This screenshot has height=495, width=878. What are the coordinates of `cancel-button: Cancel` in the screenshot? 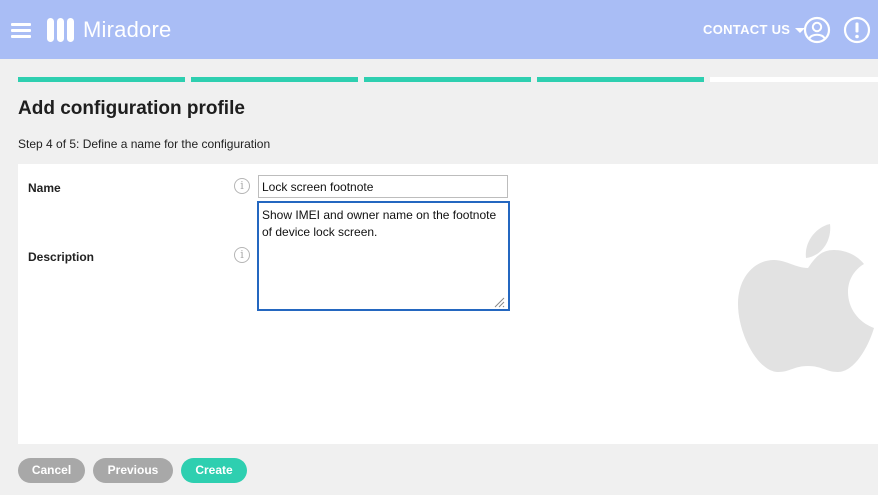 It's located at (51, 470).